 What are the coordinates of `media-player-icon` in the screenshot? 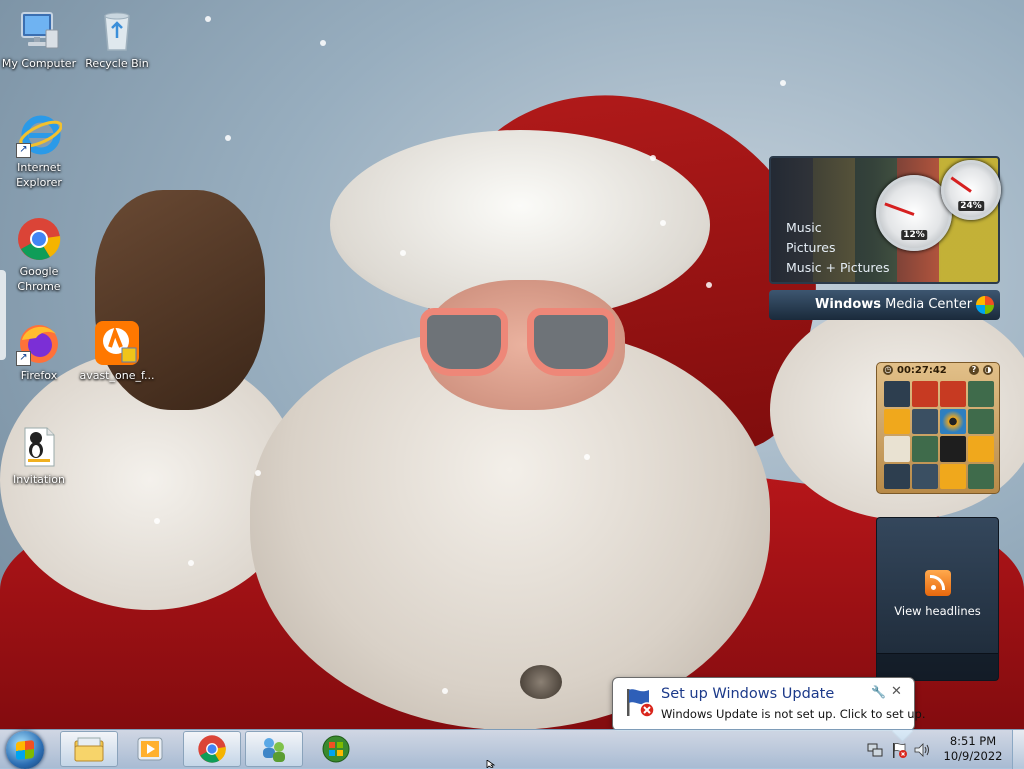 It's located at (150, 749).